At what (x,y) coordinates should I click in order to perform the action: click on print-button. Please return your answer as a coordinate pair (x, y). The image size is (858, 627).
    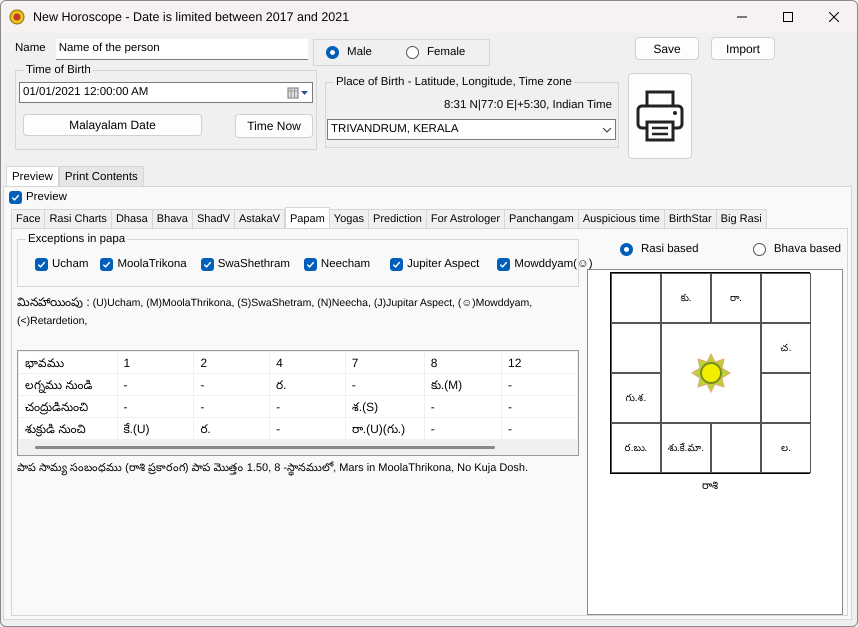
    Looking at the image, I should click on (660, 116).